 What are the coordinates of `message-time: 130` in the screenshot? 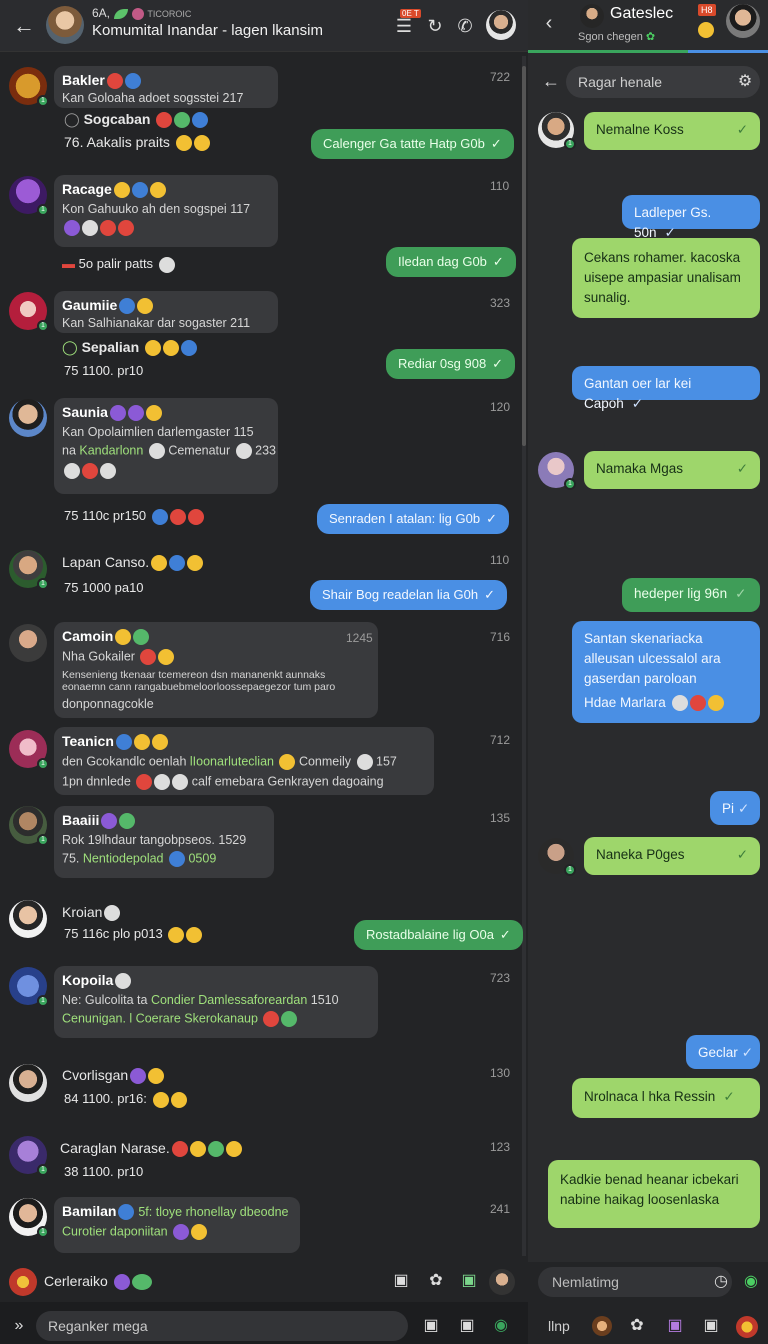 It's located at (500, 1073).